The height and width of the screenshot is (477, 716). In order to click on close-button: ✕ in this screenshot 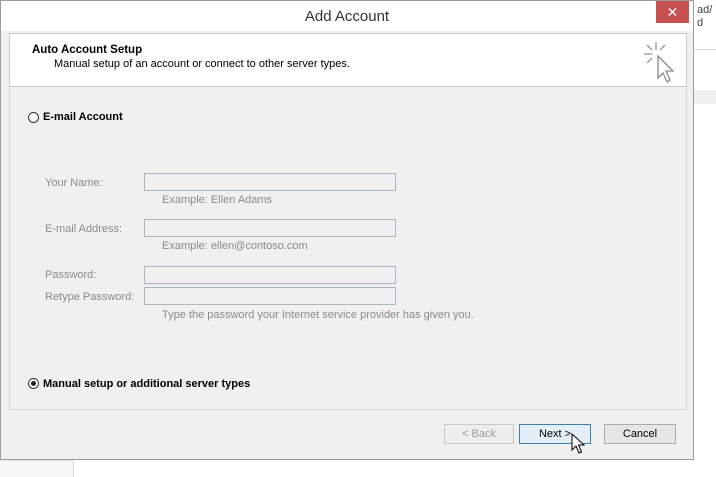, I will do `click(672, 12)`.